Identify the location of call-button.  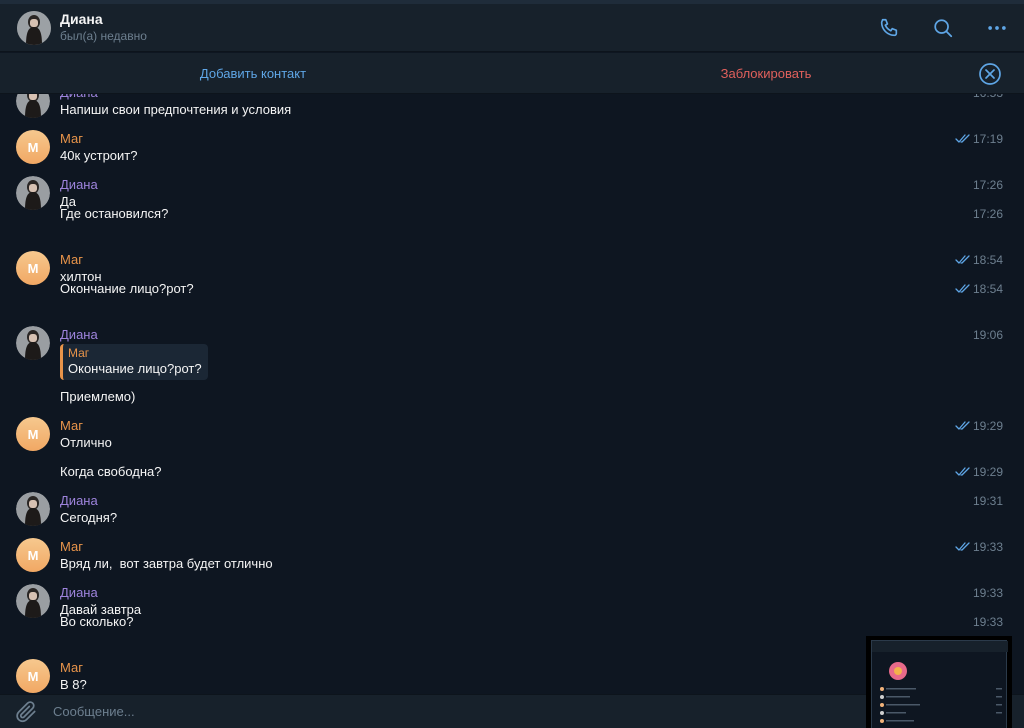
(889, 28).